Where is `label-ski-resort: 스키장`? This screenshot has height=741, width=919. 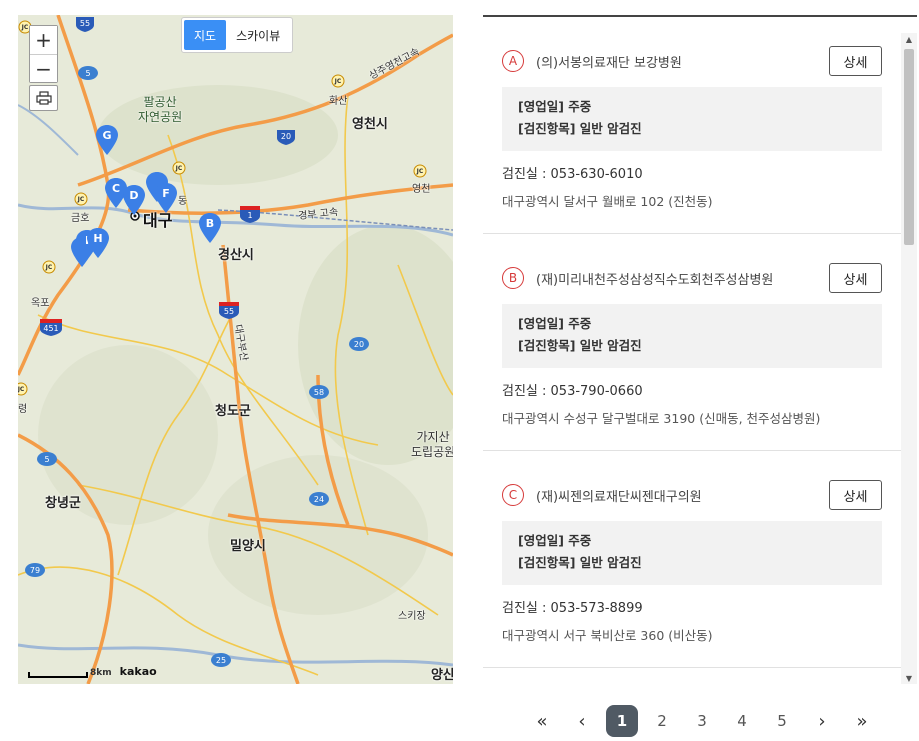 label-ski-resort: 스키장 is located at coordinates (412, 616).